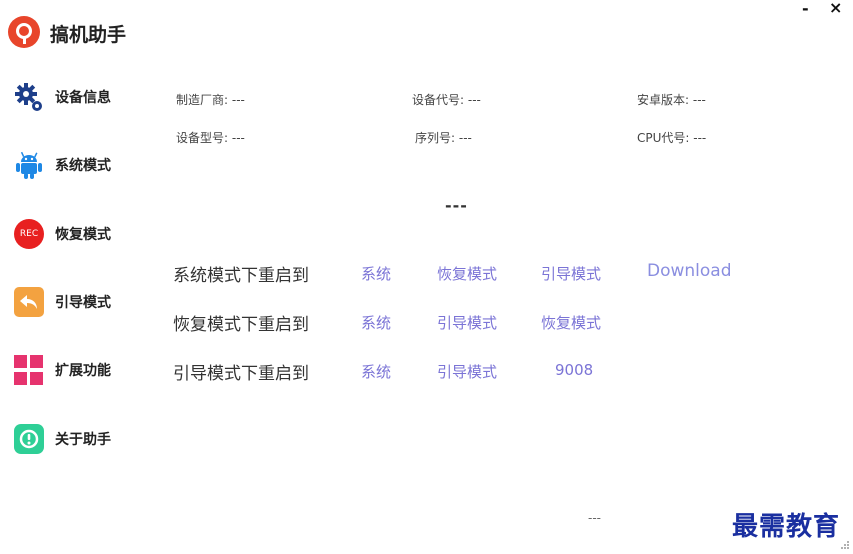 The height and width of the screenshot is (554, 853). What do you see at coordinates (24, 32) in the screenshot?
I see `app-logo-icon` at bounding box center [24, 32].